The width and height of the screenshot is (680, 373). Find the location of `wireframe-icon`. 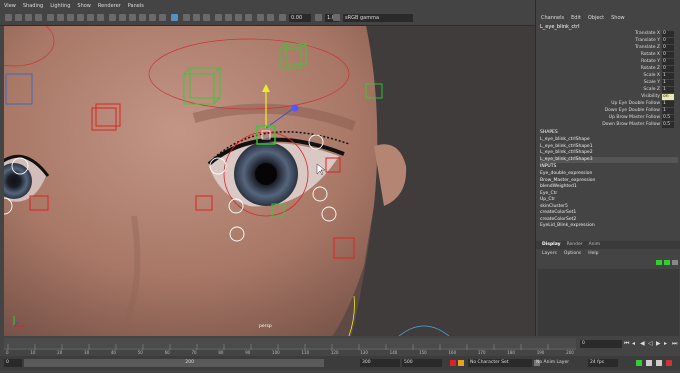

wireframe-icon is located at coordinates (112, 17).